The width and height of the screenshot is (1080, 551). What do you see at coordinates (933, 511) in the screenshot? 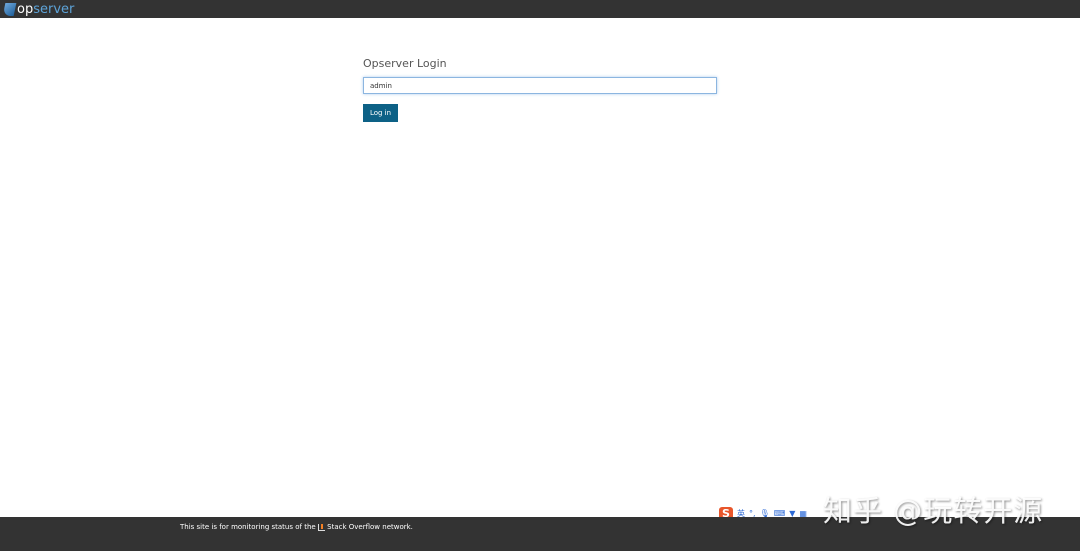
I see `watermark: 知乎 @玩转开源` at bounding box center [933, 511].